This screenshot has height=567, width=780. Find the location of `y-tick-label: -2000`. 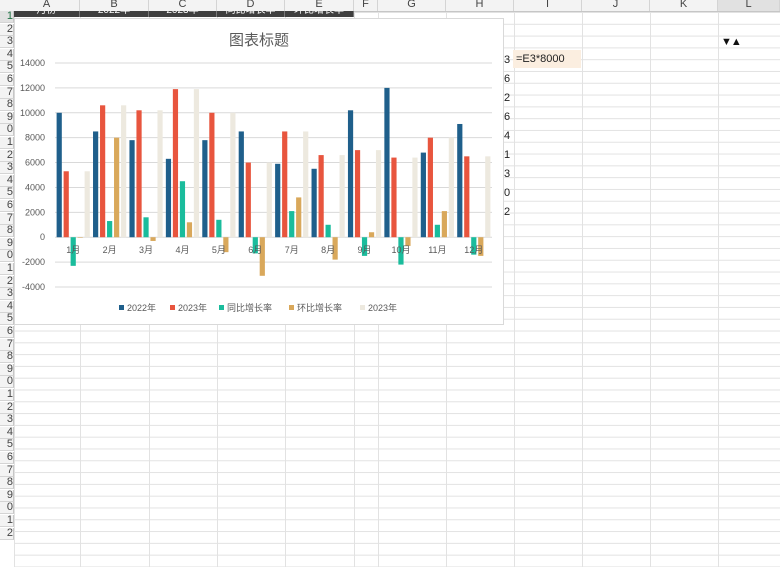

y-tick-label: -2000 is located at coordinates (33, 262).